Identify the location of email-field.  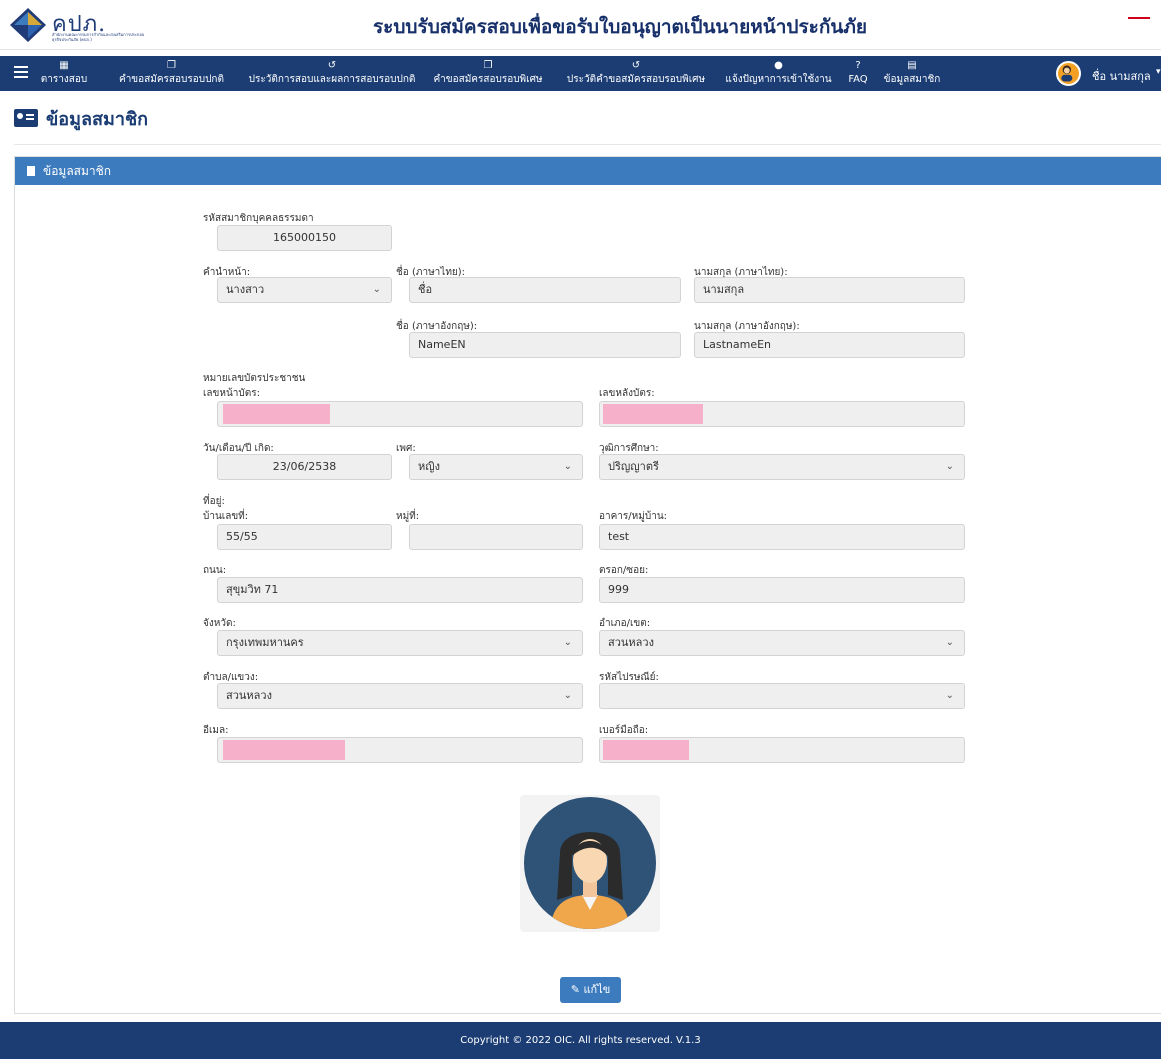
(400, 750).